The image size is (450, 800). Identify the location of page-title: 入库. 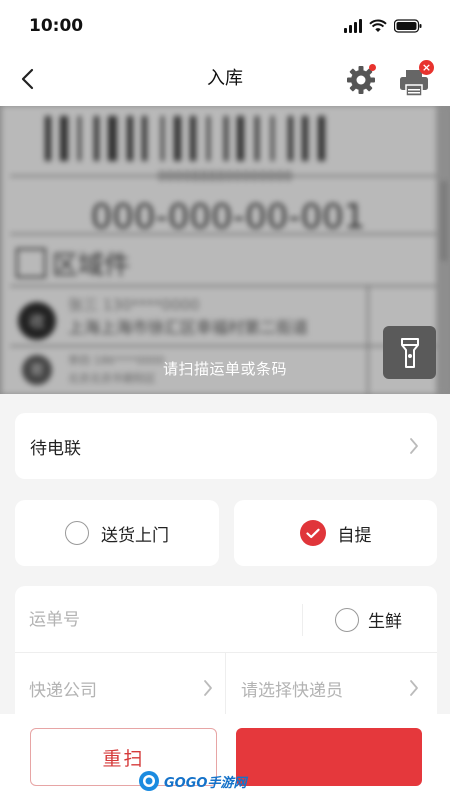
(225, 78).